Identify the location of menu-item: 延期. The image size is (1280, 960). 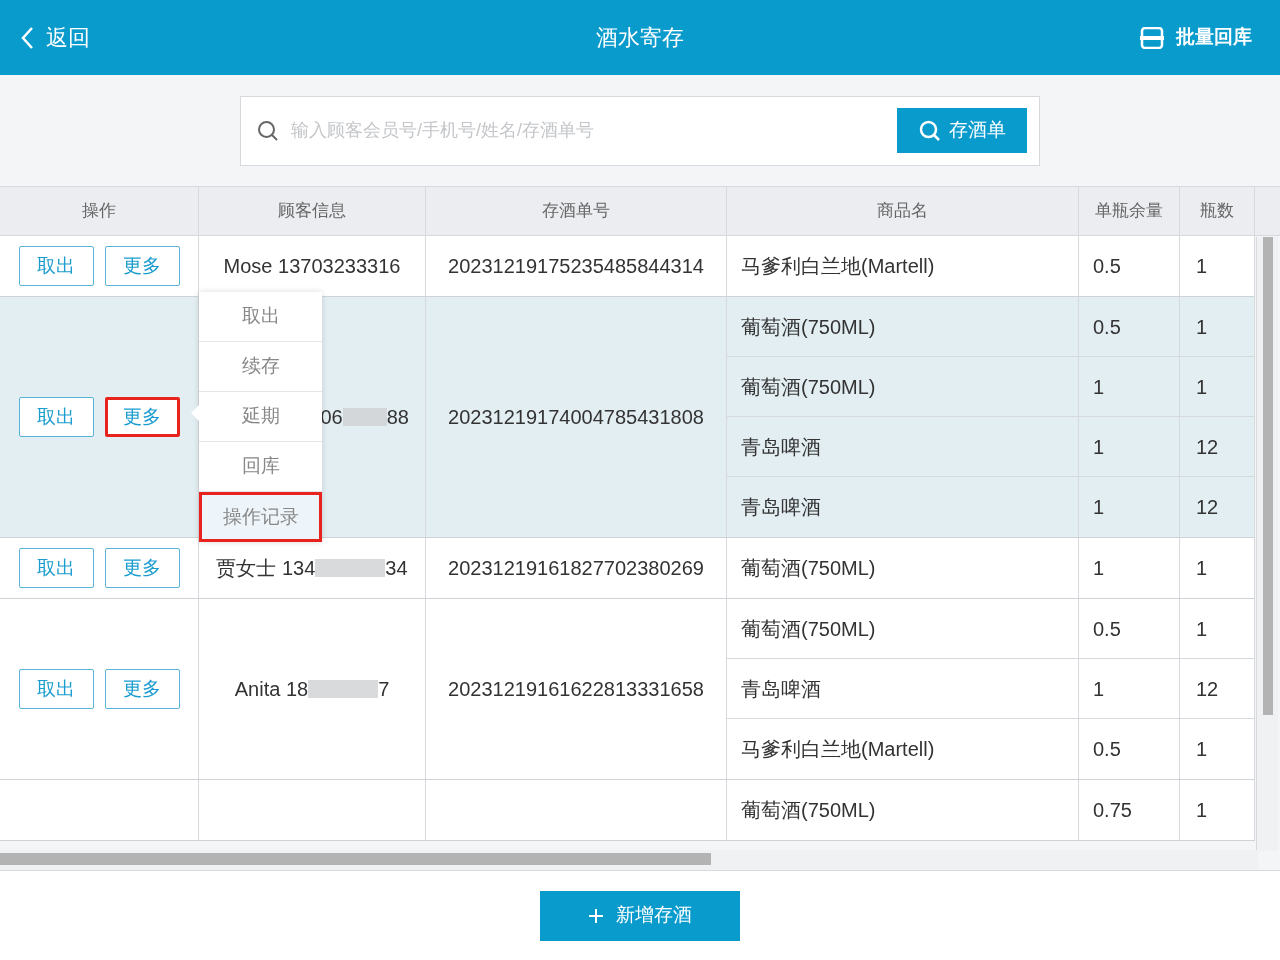
(260, 417).